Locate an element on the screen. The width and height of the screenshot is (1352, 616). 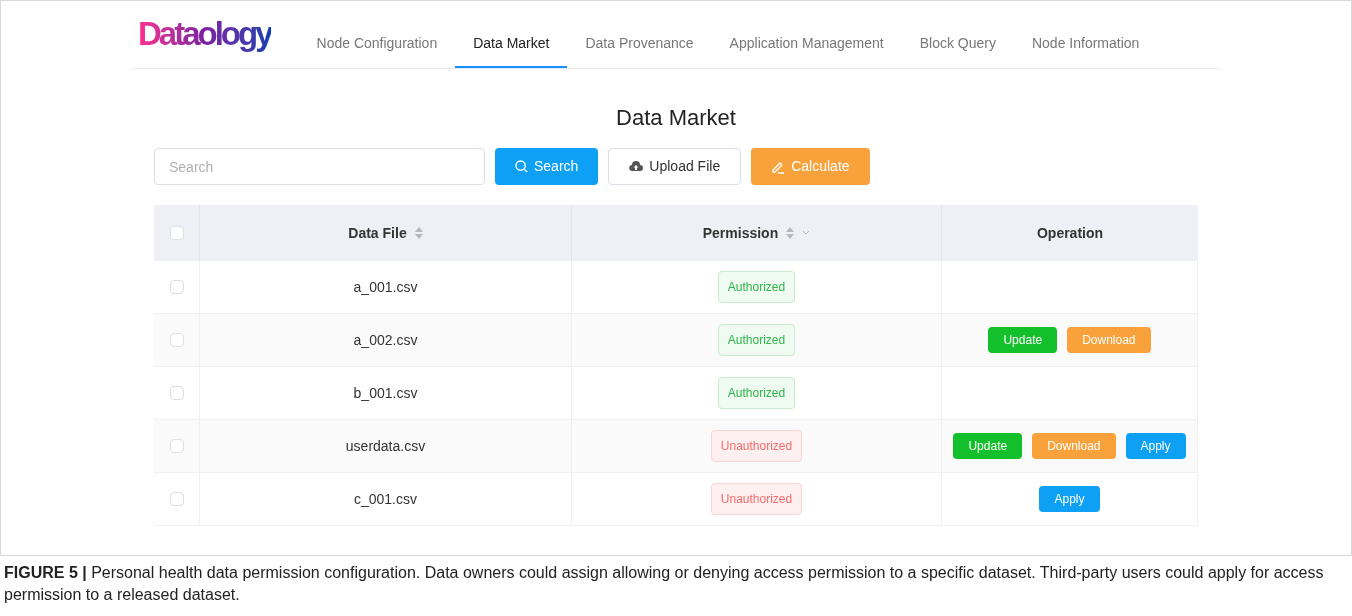
nav-tab: Node Configuration is located at coordinates (377, 44).